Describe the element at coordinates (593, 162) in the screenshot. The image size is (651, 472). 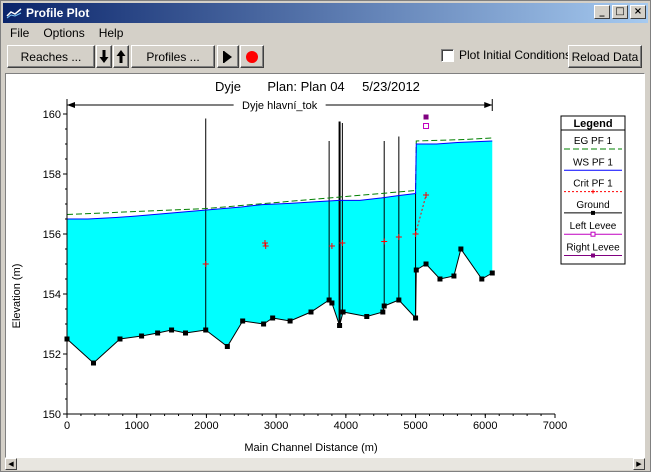
I see `legend-label-ws-pf-1: WS PF 1` at that location.